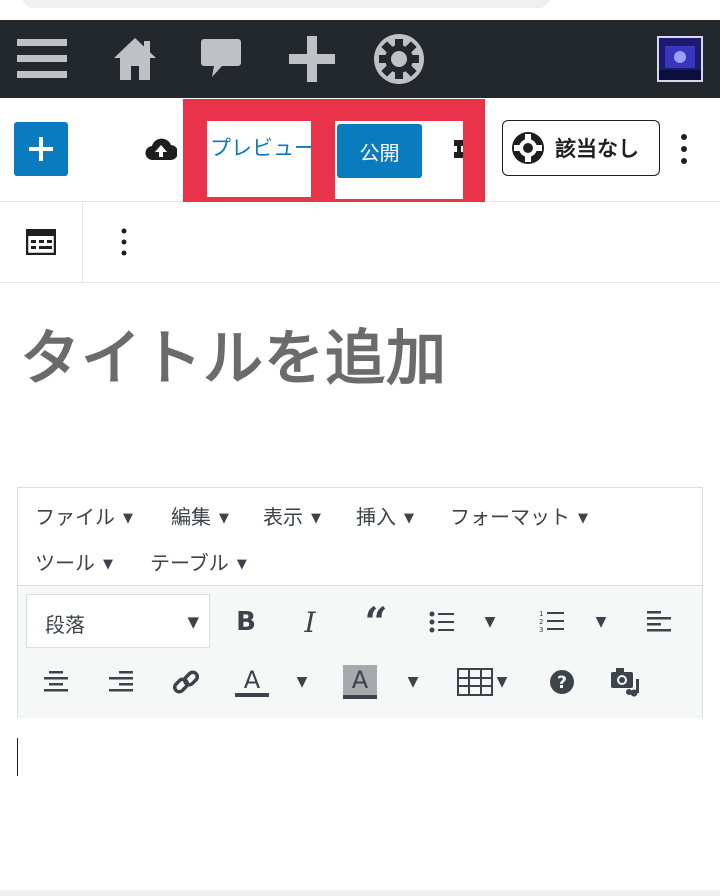  Describe the element at coordinates (510, 517) in the screenshot. I see `menu-label: フォーマット` at that location.